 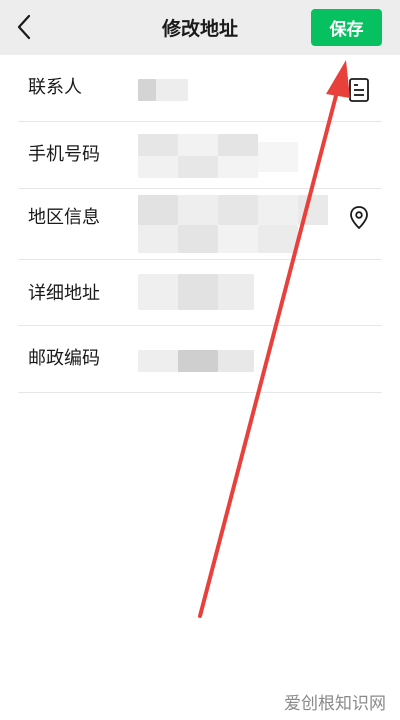 What do you see at coordinates (335, 704) in the screenshot?
I see `watermark-text: 爱创根知识网` at bounding box center [335, 704].